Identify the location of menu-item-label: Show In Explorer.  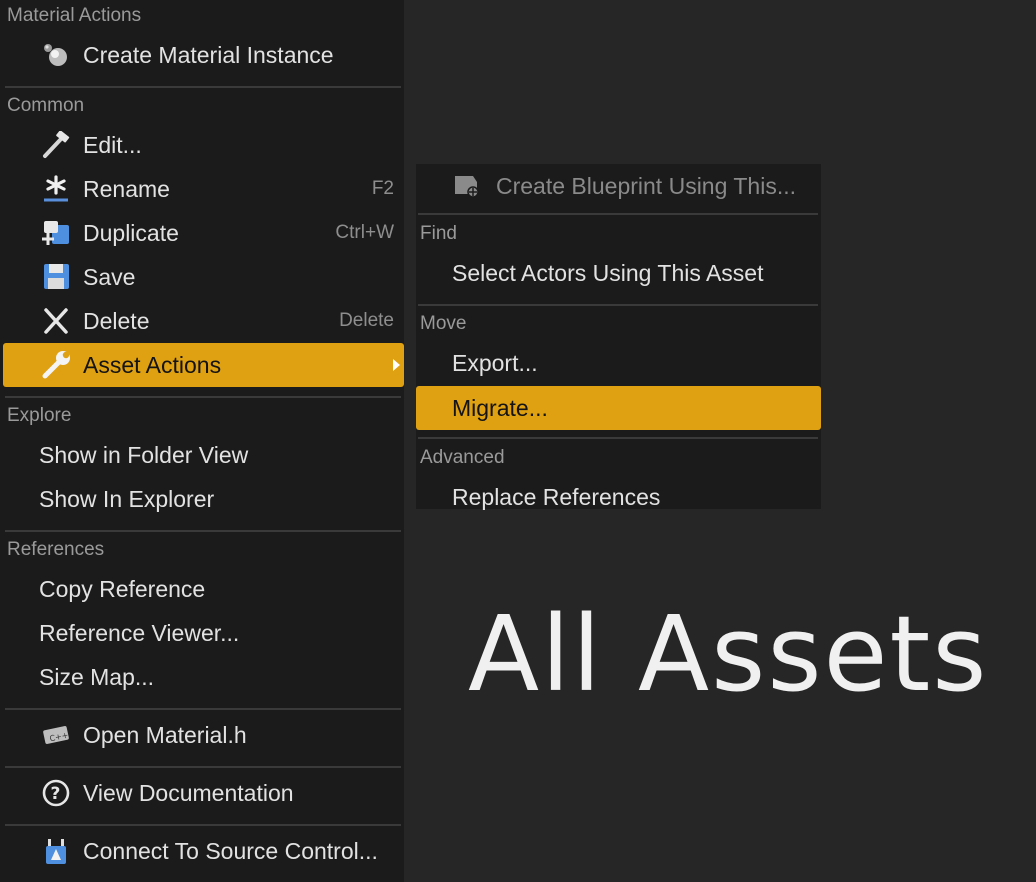
(127, 499).